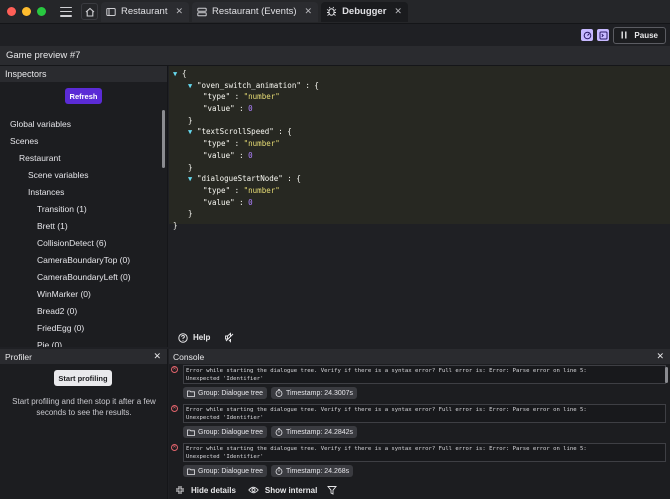 The width and height of the screenshot is (670, 499). What do you see at coordinates (80, 158) in the screenshot?
I see `tree-item: Restaurant` at bounding box center [80, 158].